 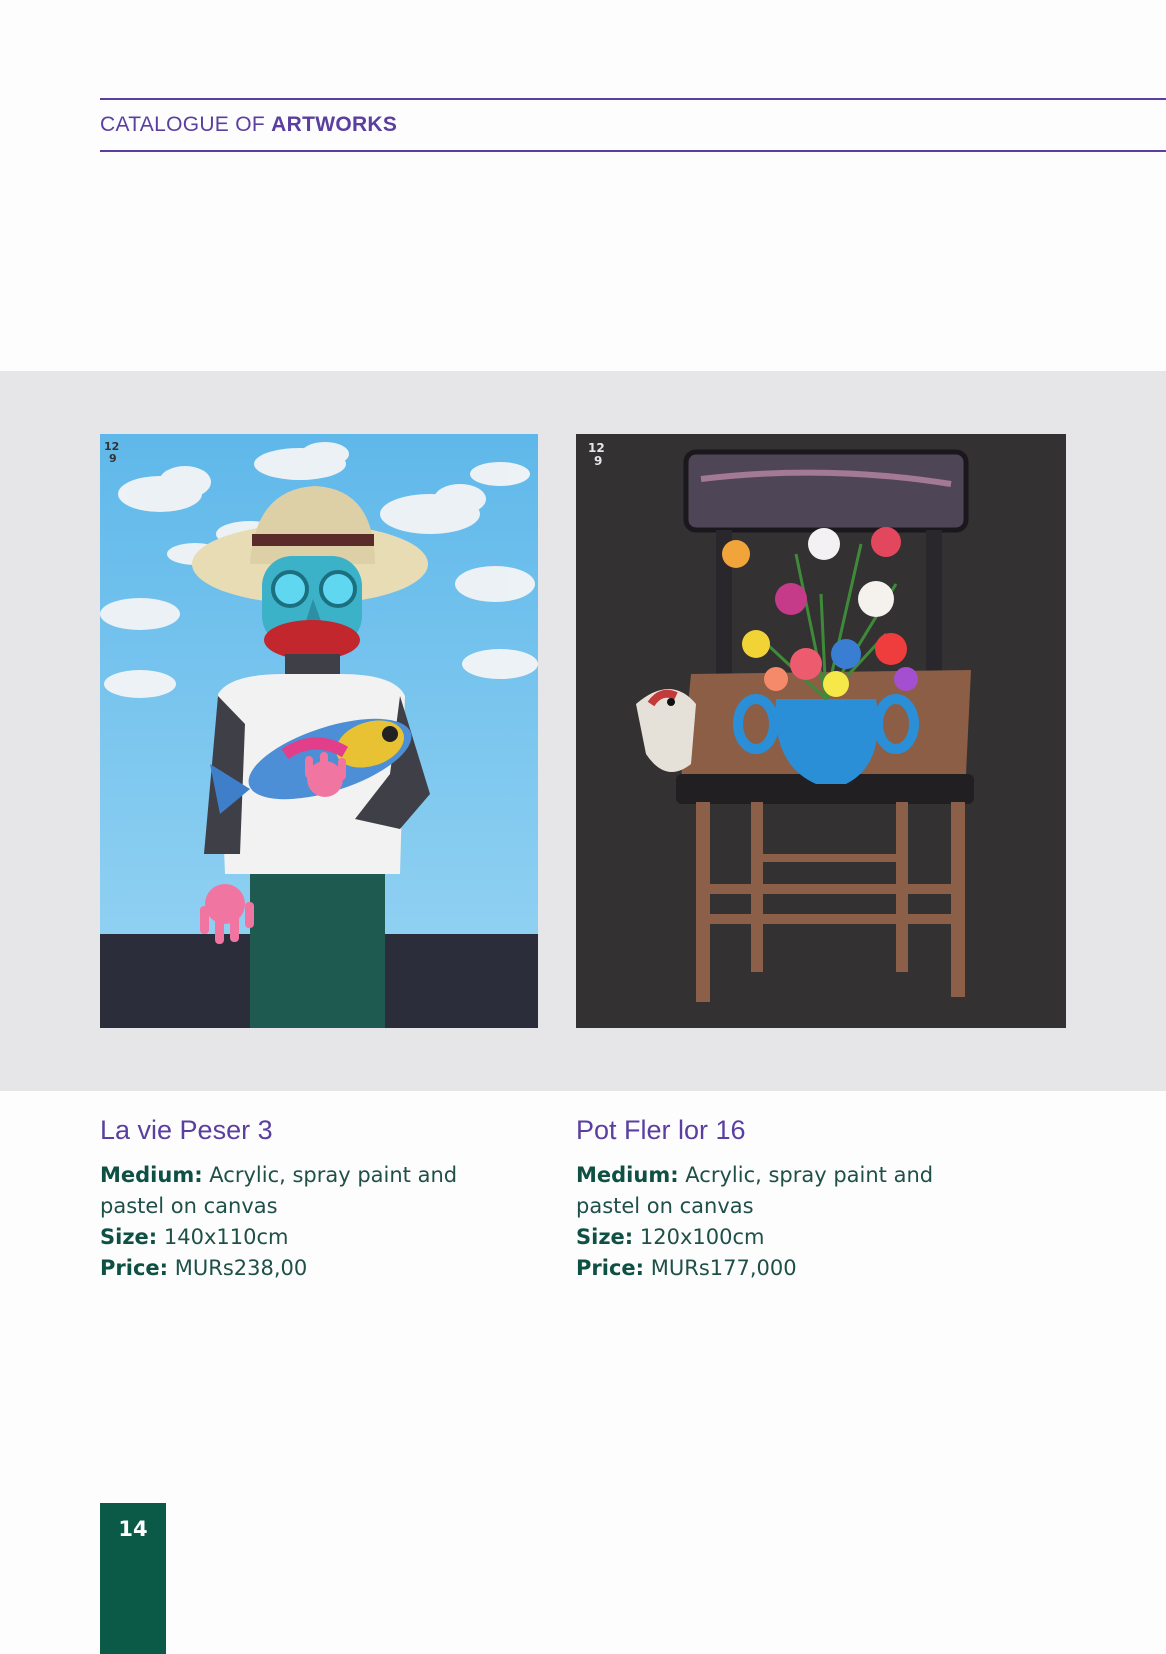 I want to click on artist-signature: 12, so click(x=596, y=448).